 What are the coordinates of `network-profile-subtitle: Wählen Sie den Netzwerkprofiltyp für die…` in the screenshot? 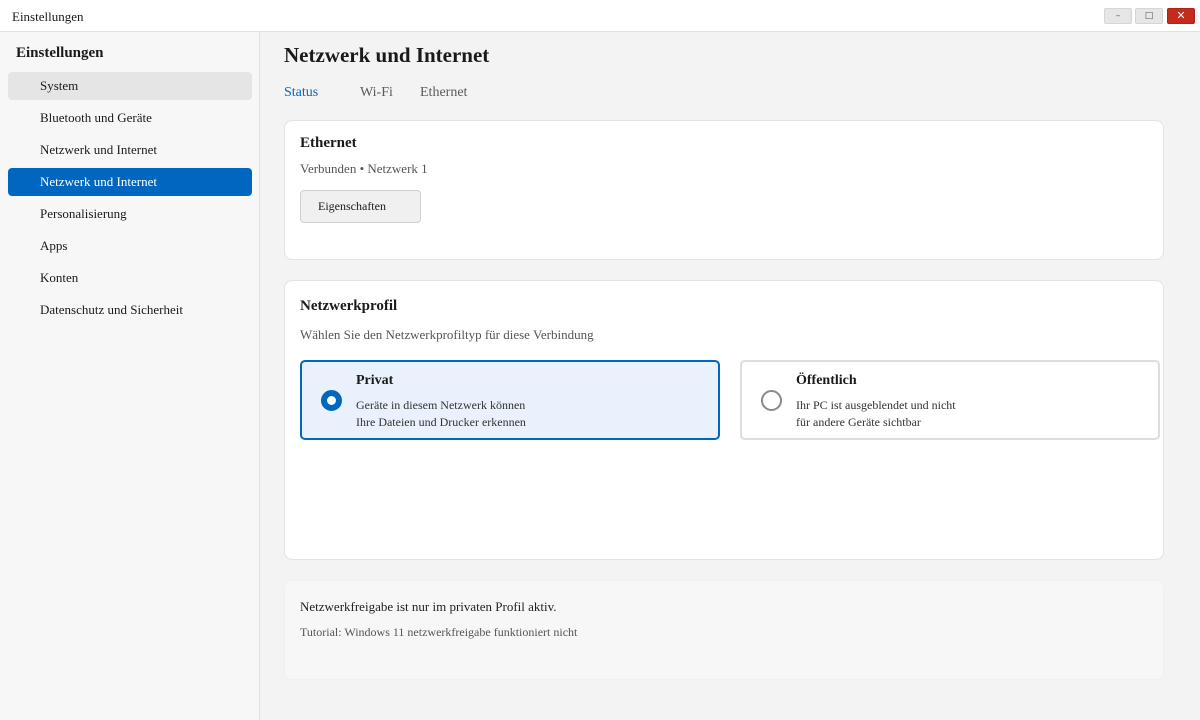 It's located at (447, 334).